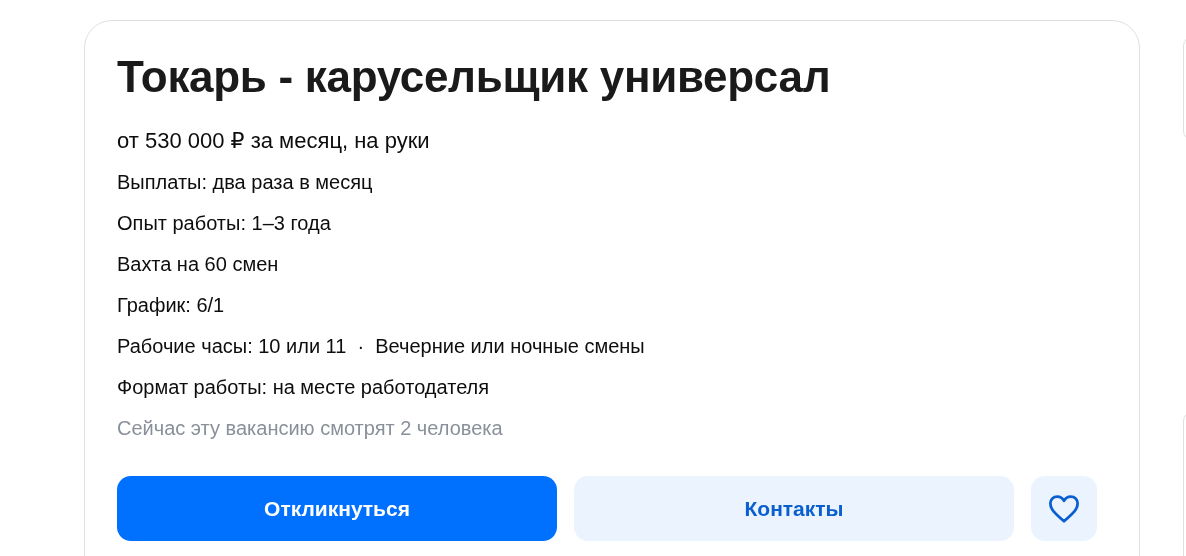 This screenshot has height=556, width=1186. I want to click on contacts-button: Контакты, so click(794, 508).